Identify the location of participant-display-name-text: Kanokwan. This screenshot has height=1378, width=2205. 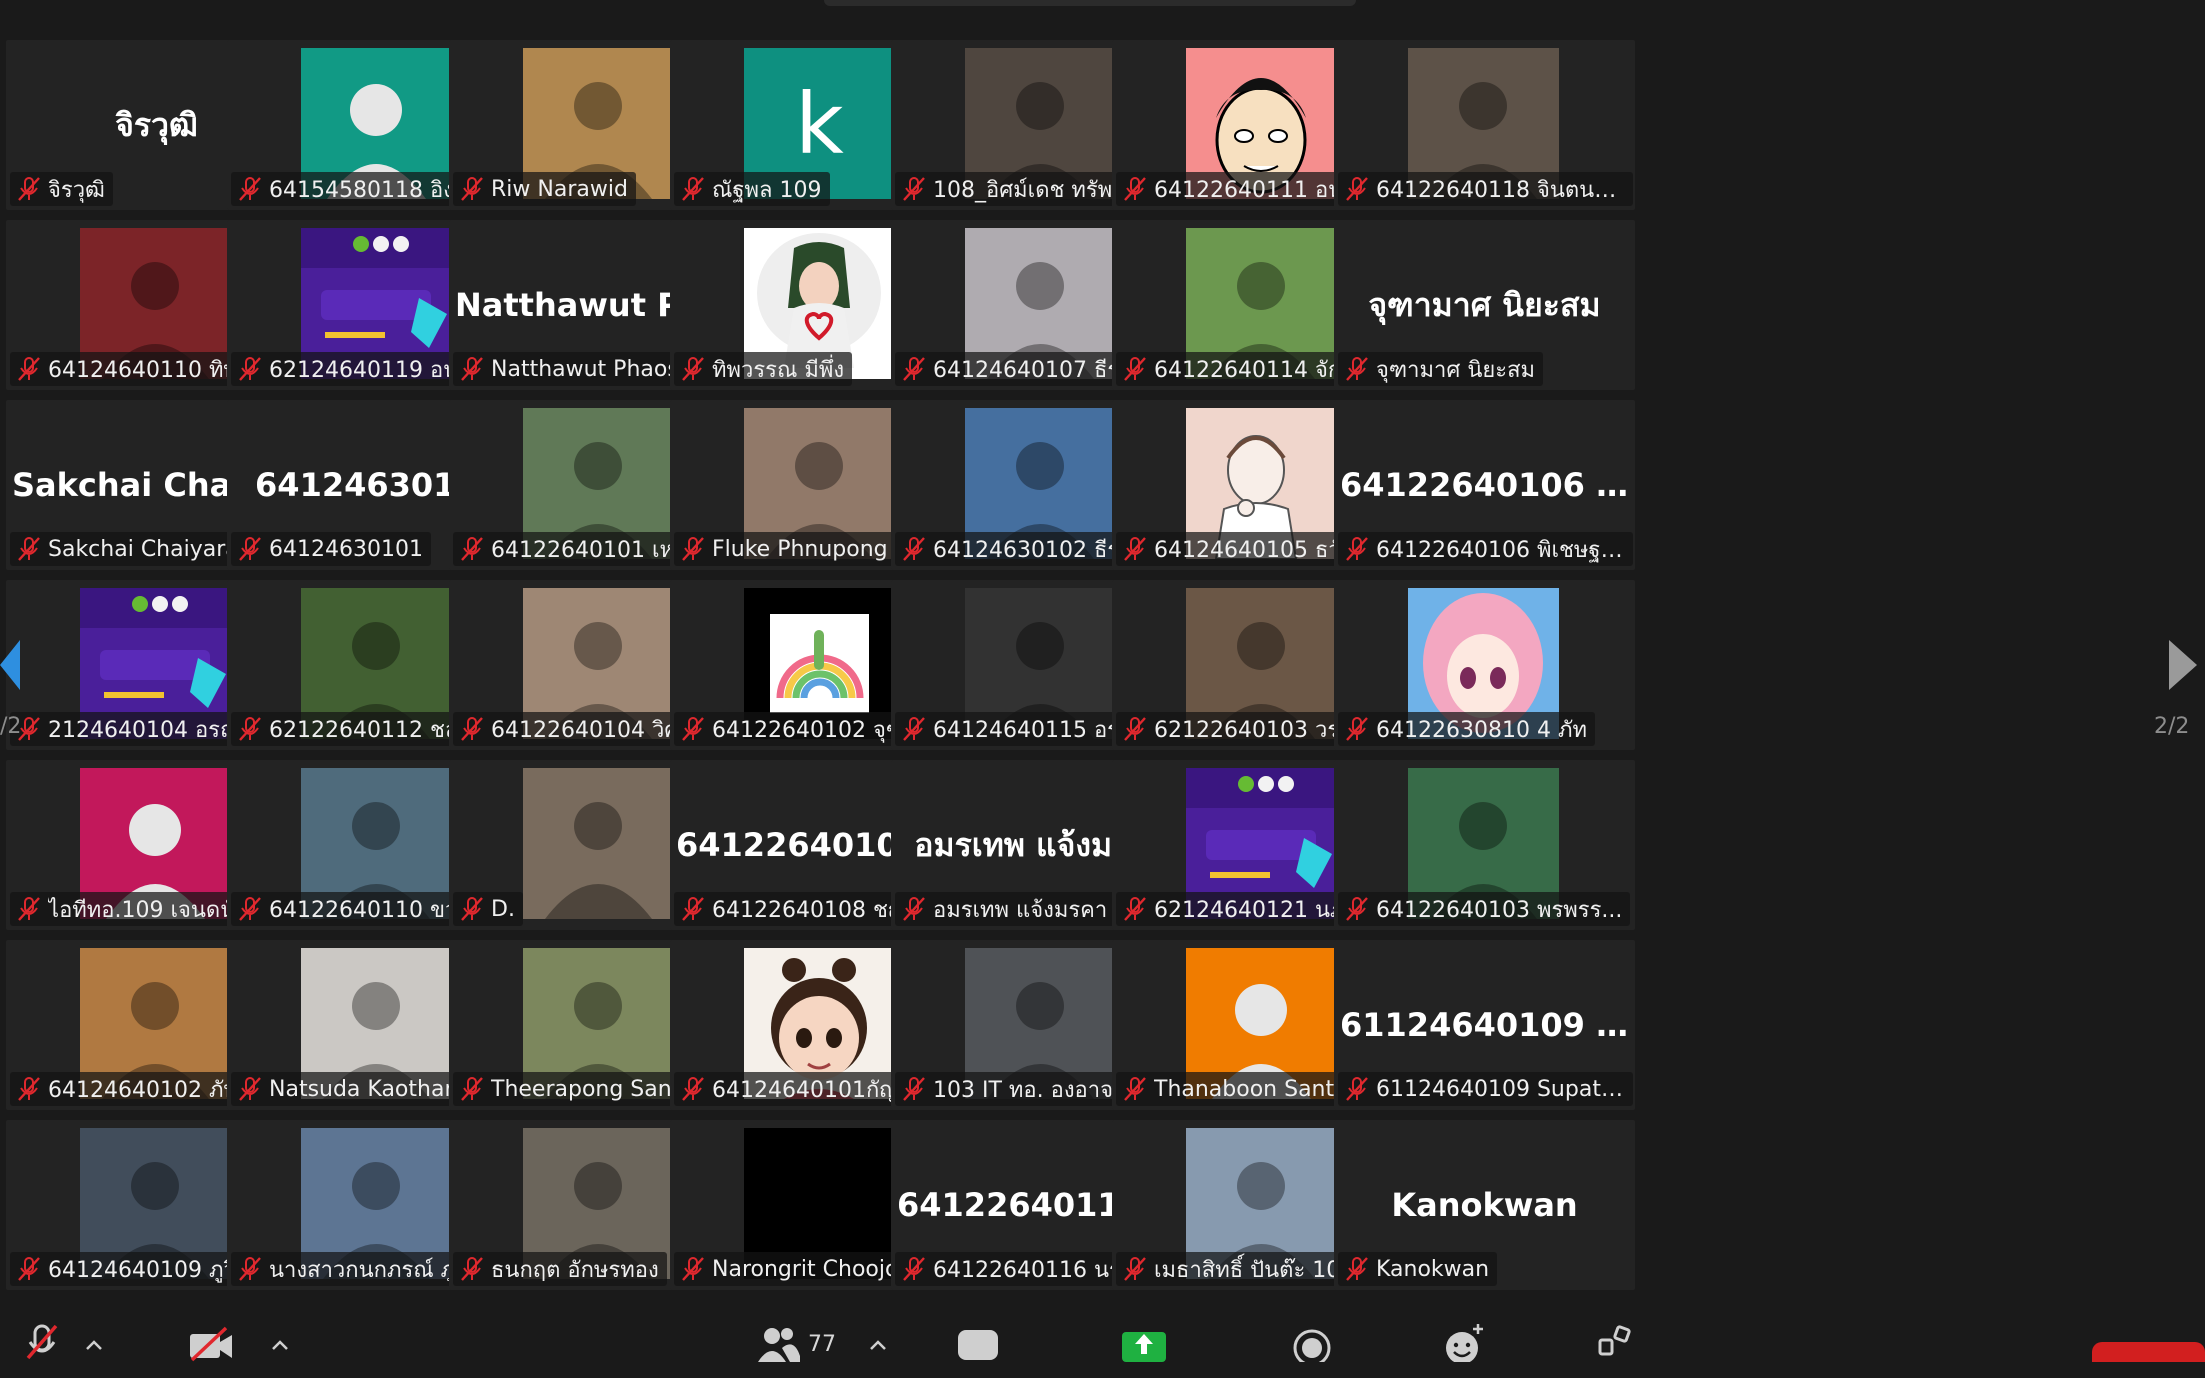
(1484, 1205).